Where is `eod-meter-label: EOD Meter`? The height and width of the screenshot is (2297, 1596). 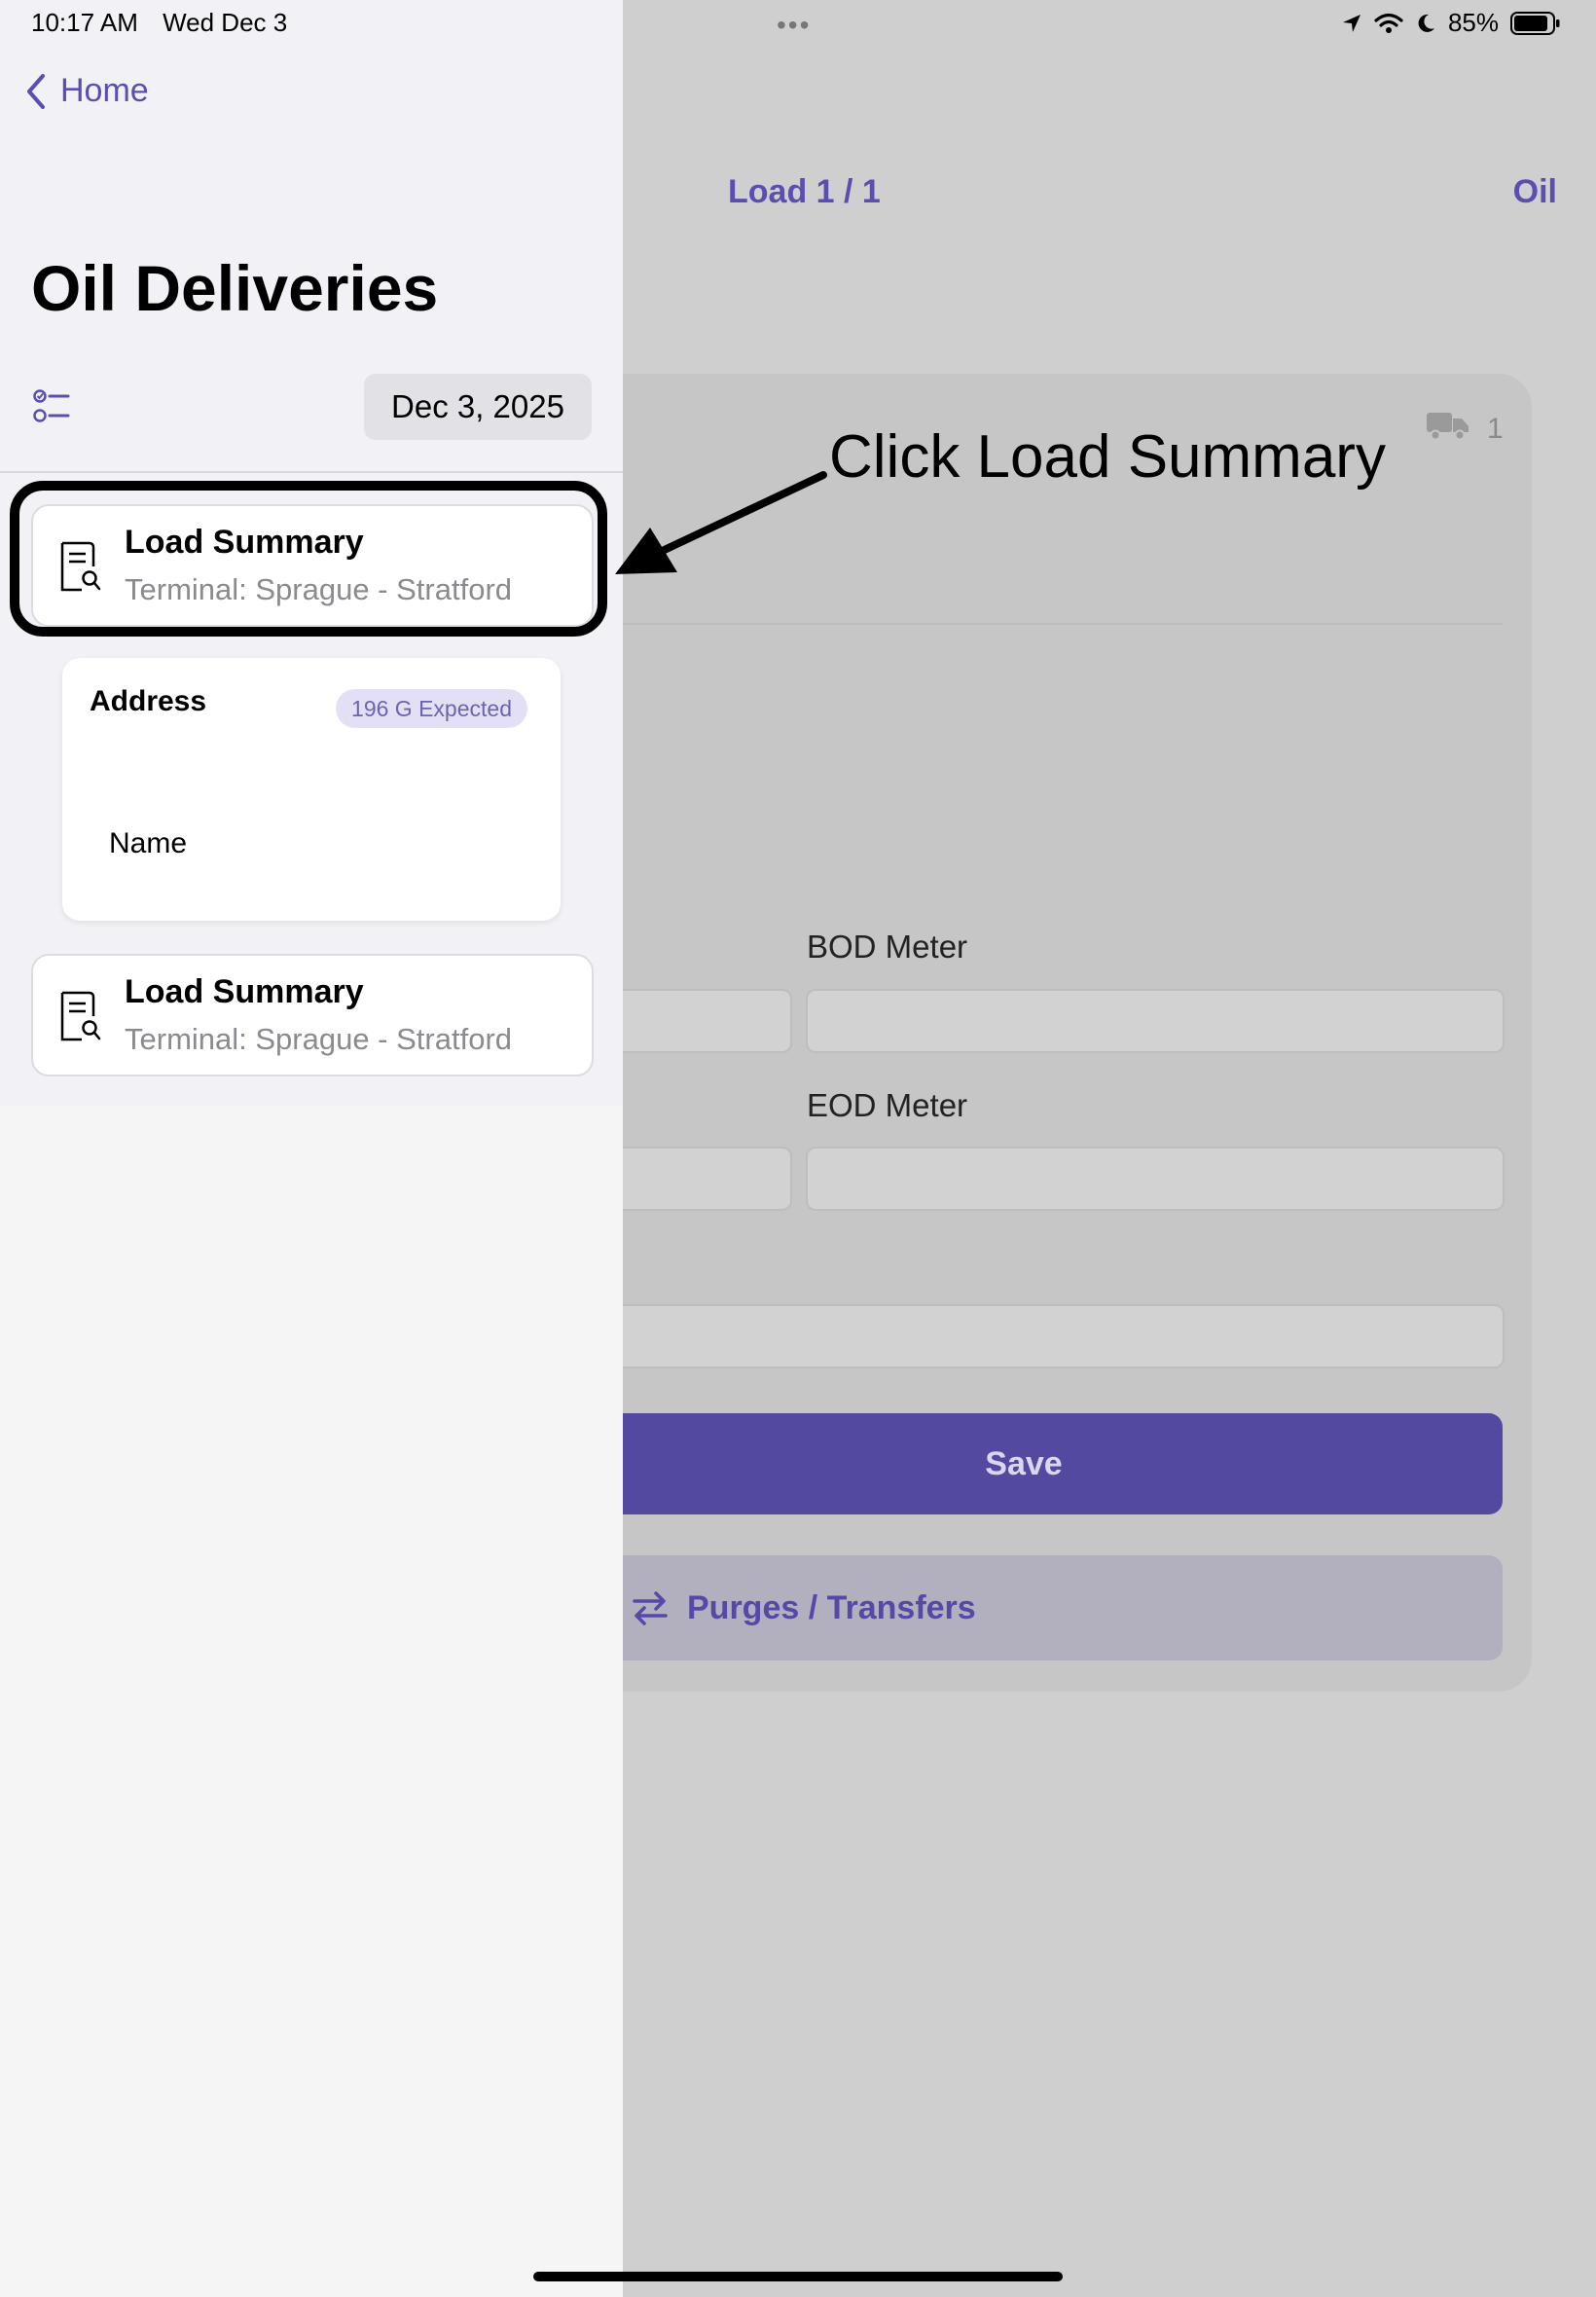
eod-meter-label: EOD Meter is located at coordinates (887, 1105).